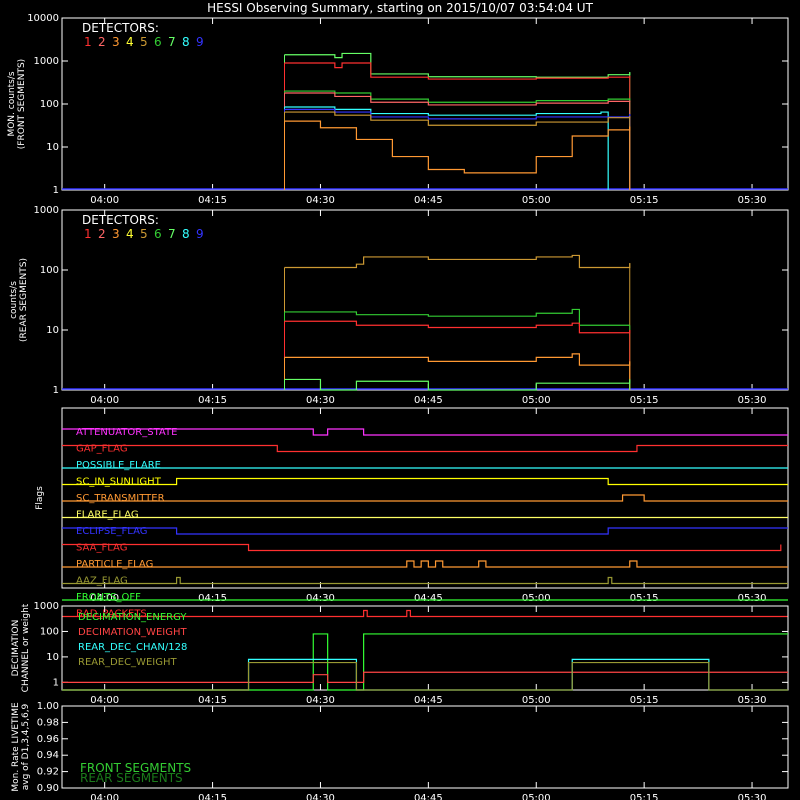 The image size is (800, 800). Describe the element at coordinates (752, 700) in the screenshot. I see `decimation-x-tick-label: 05:30` at that location.